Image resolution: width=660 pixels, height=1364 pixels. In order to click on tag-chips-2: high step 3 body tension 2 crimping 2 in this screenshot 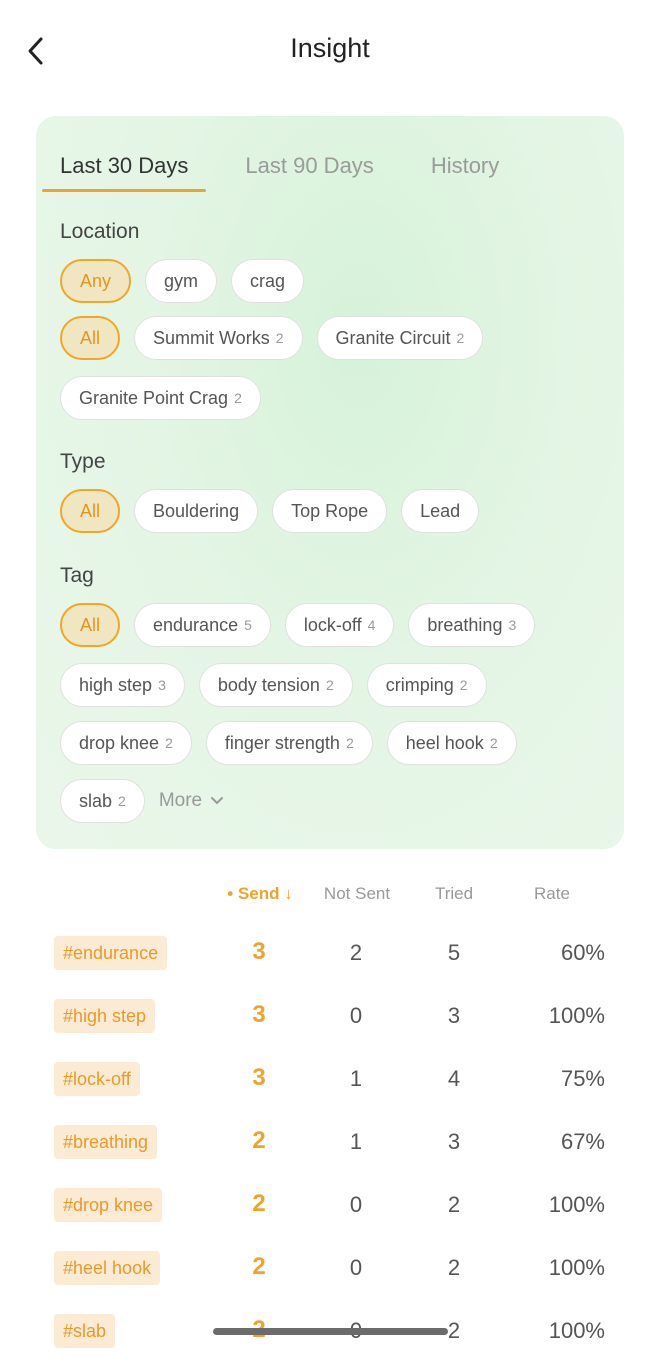, I will do `click(280, 685)`.